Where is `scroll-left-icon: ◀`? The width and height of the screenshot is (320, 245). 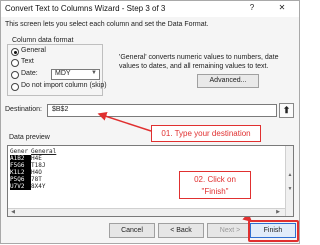
scroll-left-icon: ◀ is located at coordinates (13, 212).